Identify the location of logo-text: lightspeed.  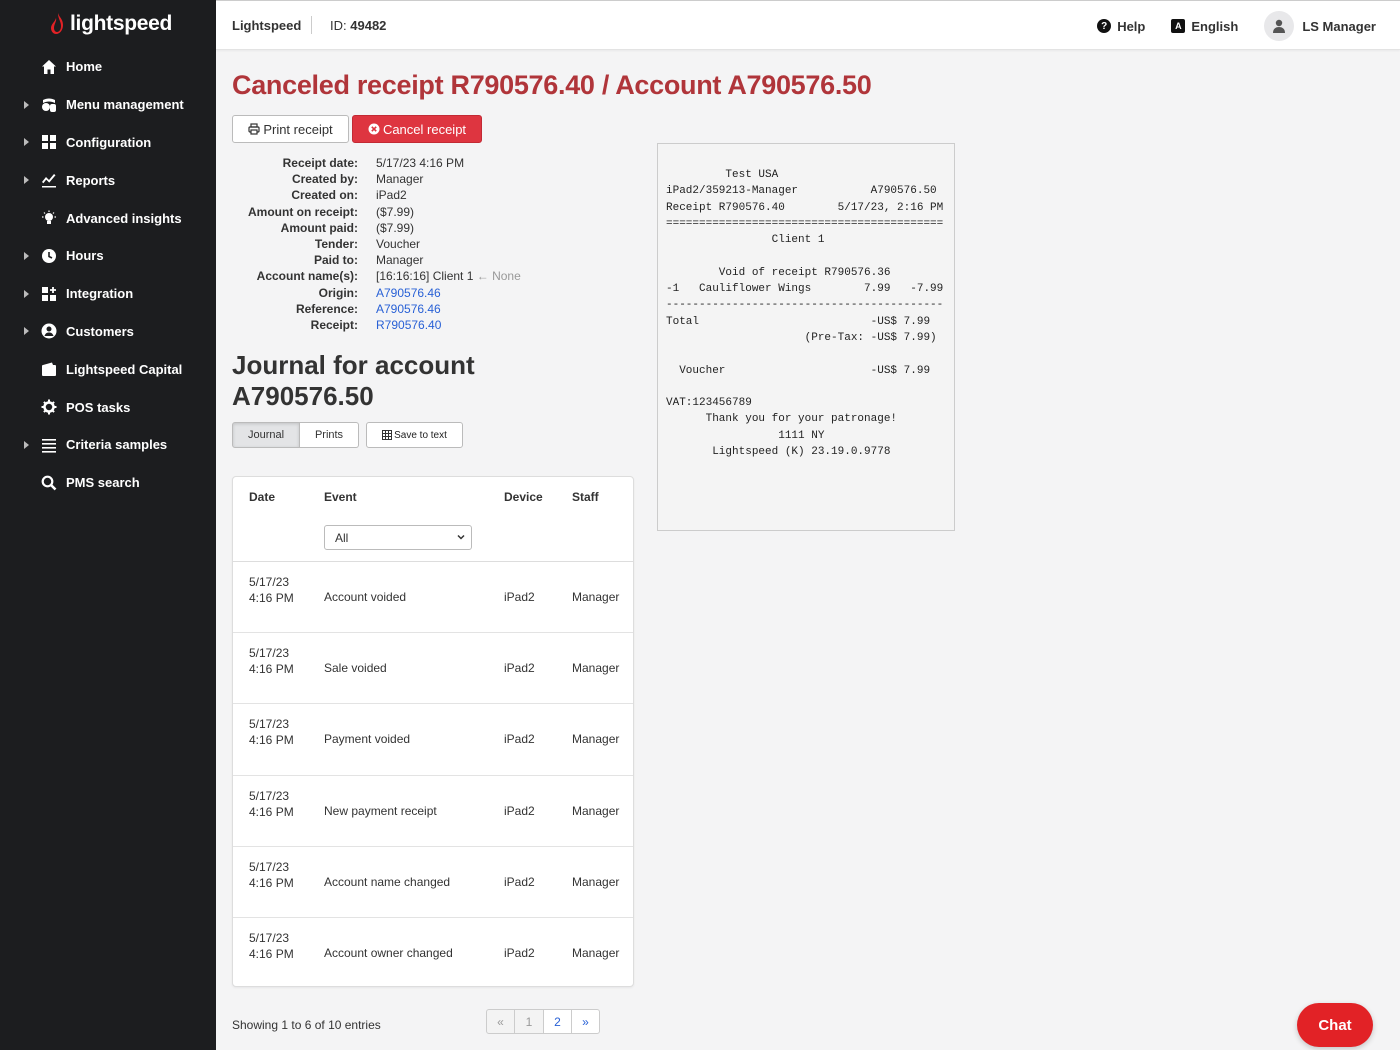
(121, 23).